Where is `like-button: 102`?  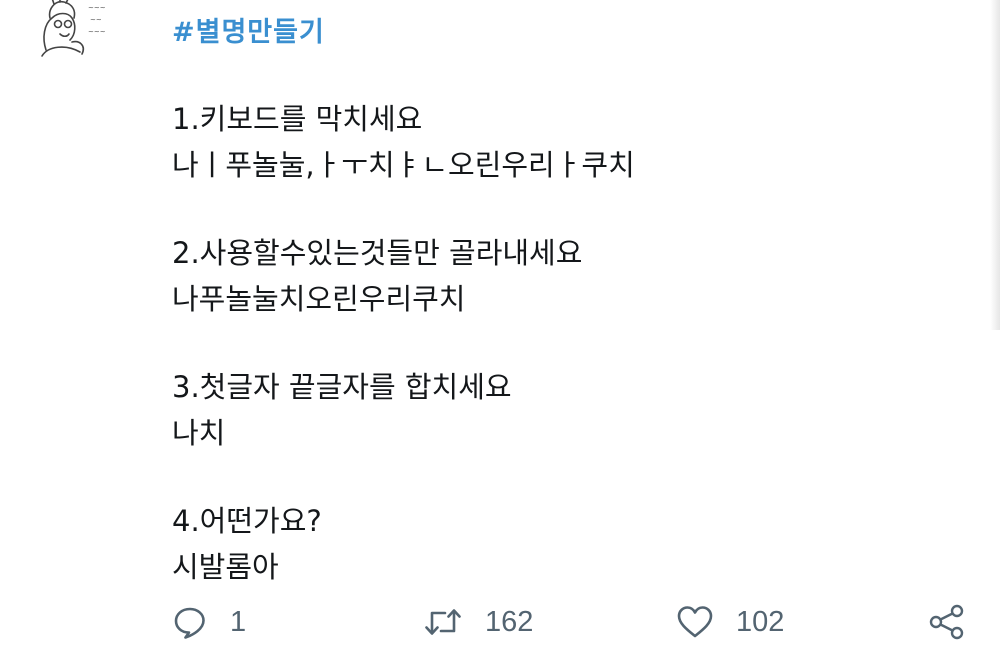 like-button: 102 is located at coordinates (730, 622).